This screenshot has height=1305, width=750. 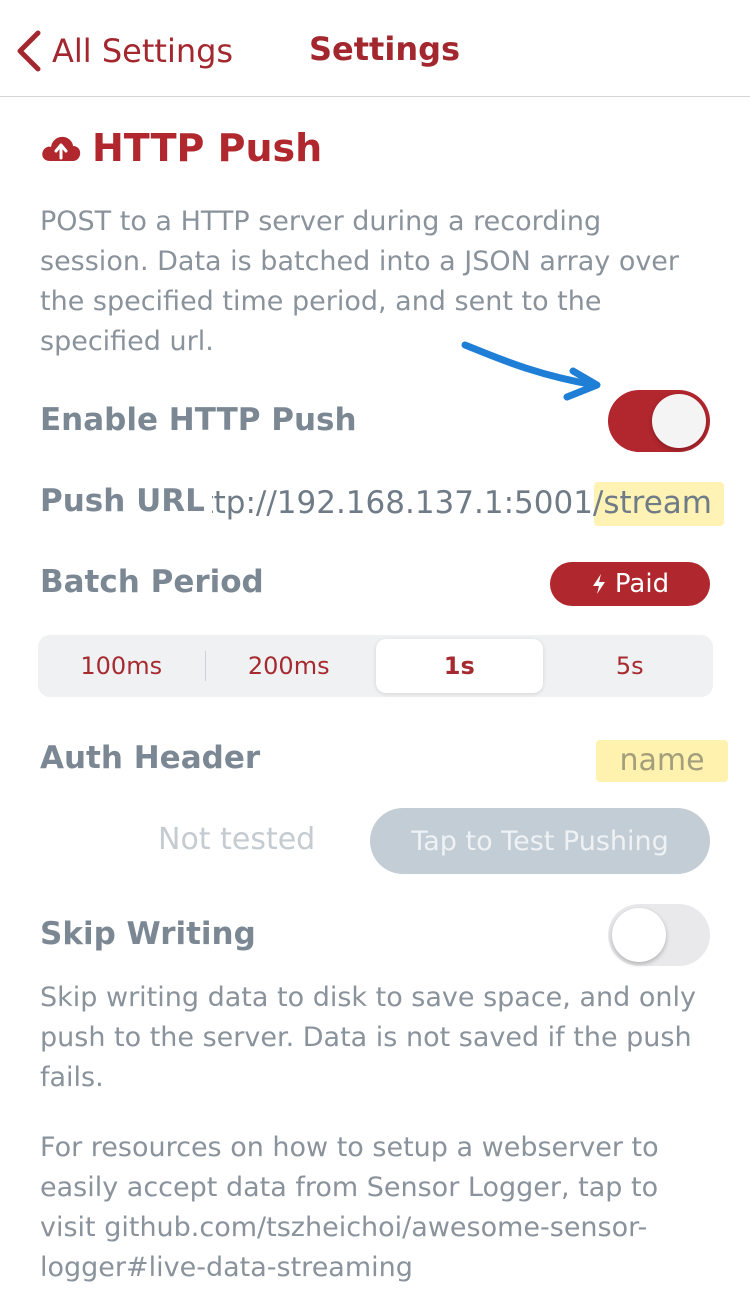 What do you see at coordinates (61, 148) in the screenshot?
I see `cloud-upload-icon` at bounding box center [61, 148].